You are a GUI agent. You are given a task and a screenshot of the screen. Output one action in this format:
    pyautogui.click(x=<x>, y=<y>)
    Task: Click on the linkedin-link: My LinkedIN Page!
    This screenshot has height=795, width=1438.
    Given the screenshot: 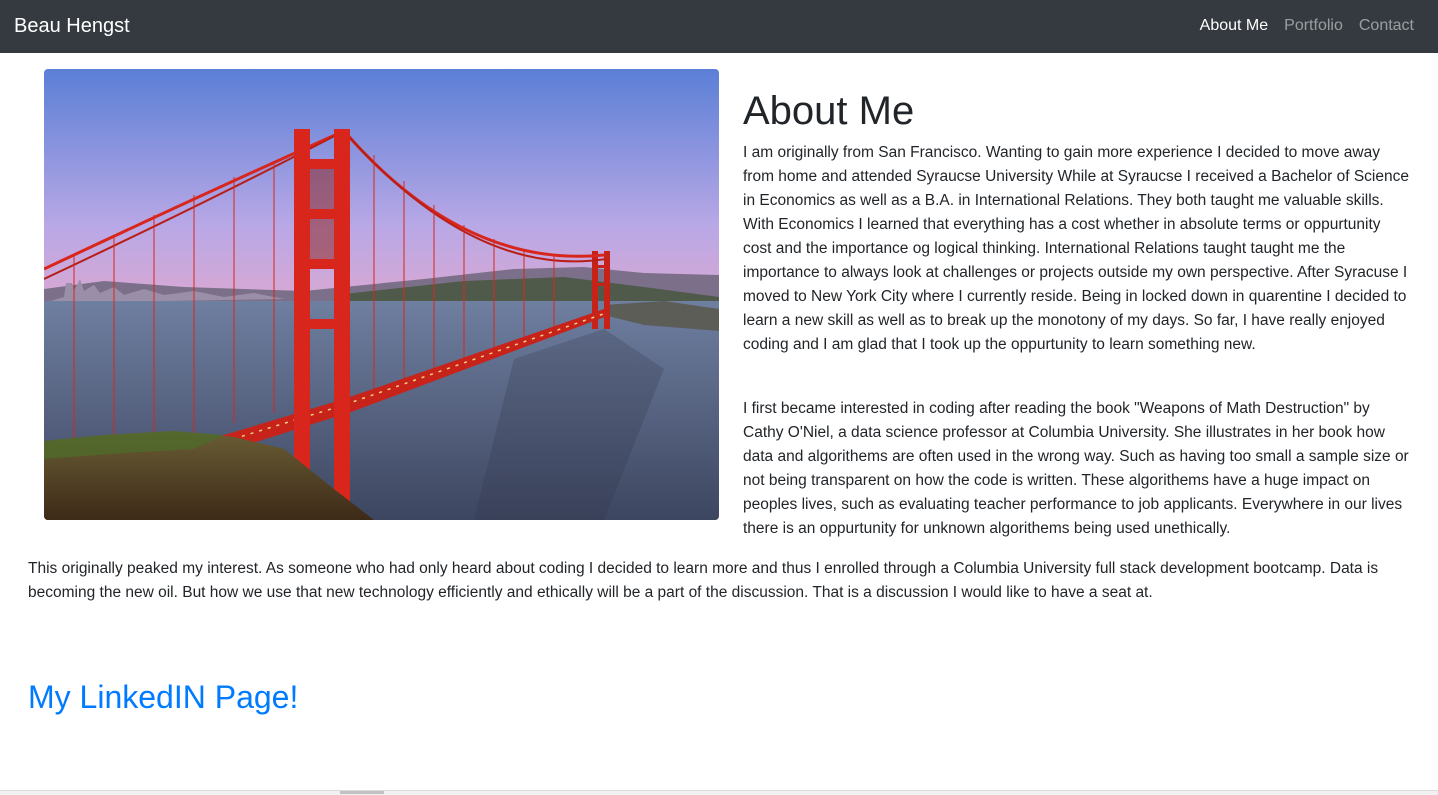 What is the action you would take?
    pyautogui.click(x=163, y=697)
    